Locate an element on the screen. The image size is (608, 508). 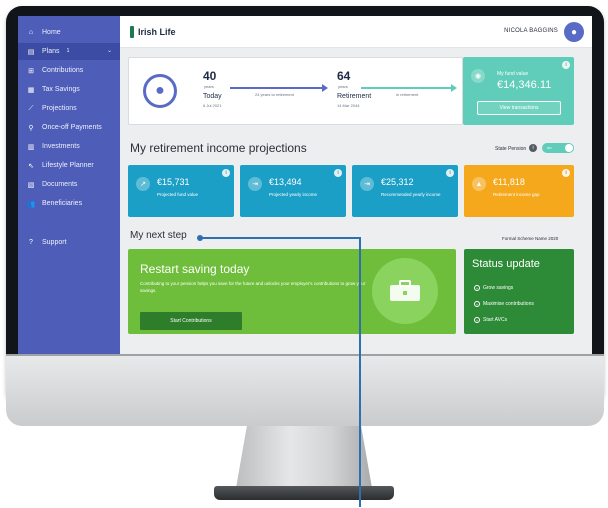
today-date: 6 Jul 2021 is located at coordinates (212, 105).